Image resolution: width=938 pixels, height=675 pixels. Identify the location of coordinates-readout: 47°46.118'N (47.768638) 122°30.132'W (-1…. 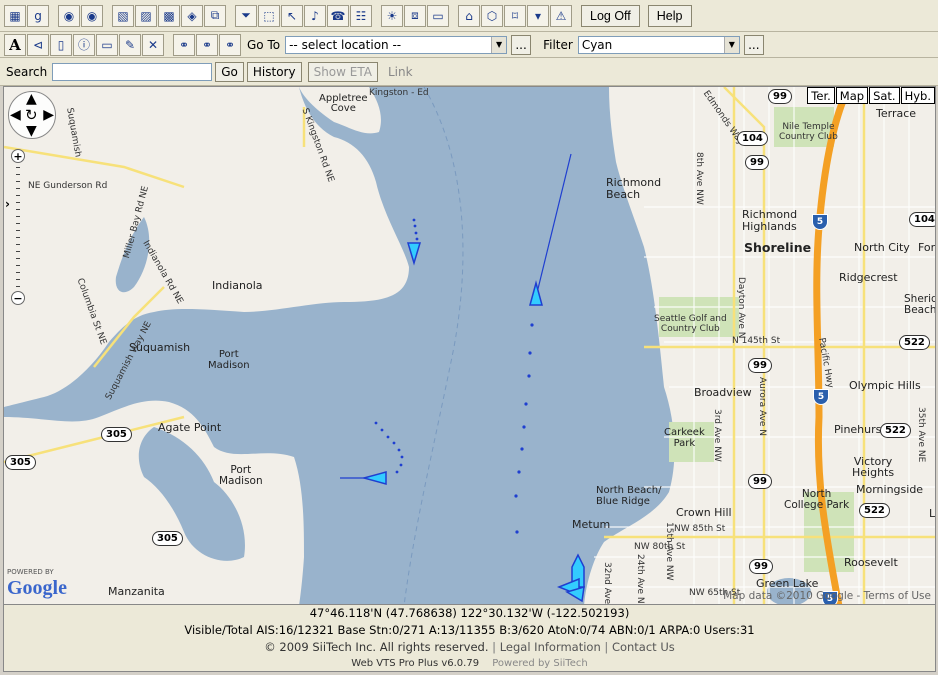
(469, 613).